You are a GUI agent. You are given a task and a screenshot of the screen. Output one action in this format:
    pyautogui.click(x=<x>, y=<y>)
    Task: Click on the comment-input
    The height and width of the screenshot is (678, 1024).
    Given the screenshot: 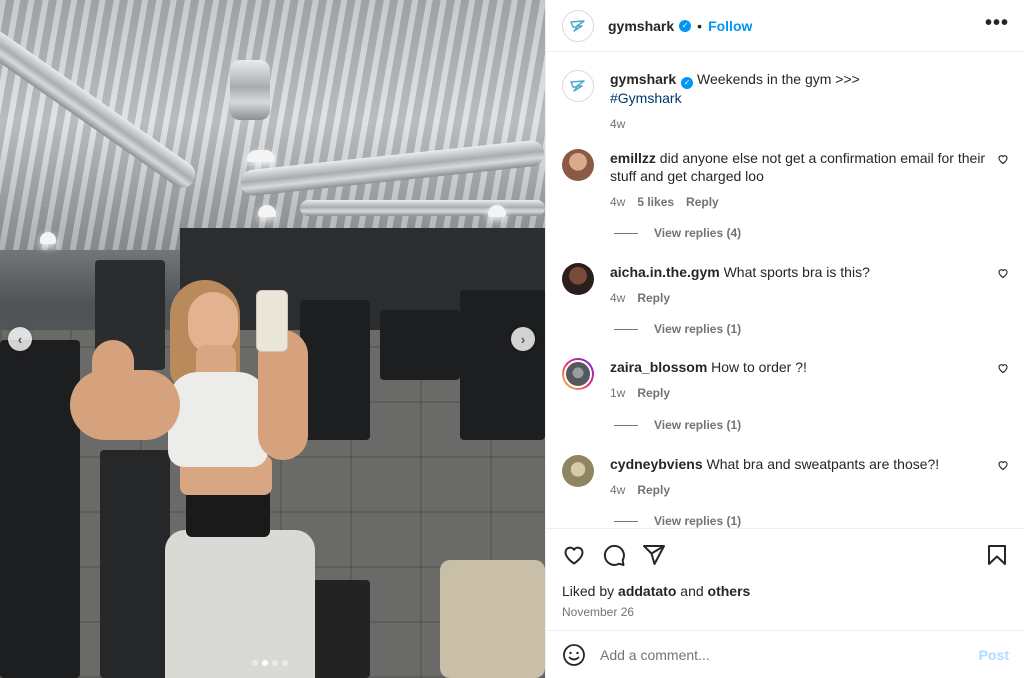 What is the action you would take?
    pyautogui.click(x=789, y=654)
    